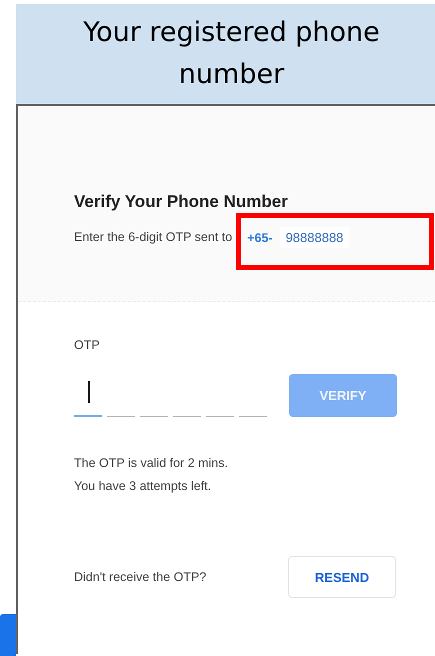  What do you see at coordinates (181, 202) in the screenshot?
I see `page-title: Verify Your Phone Number` at bounding box center [181, 202].